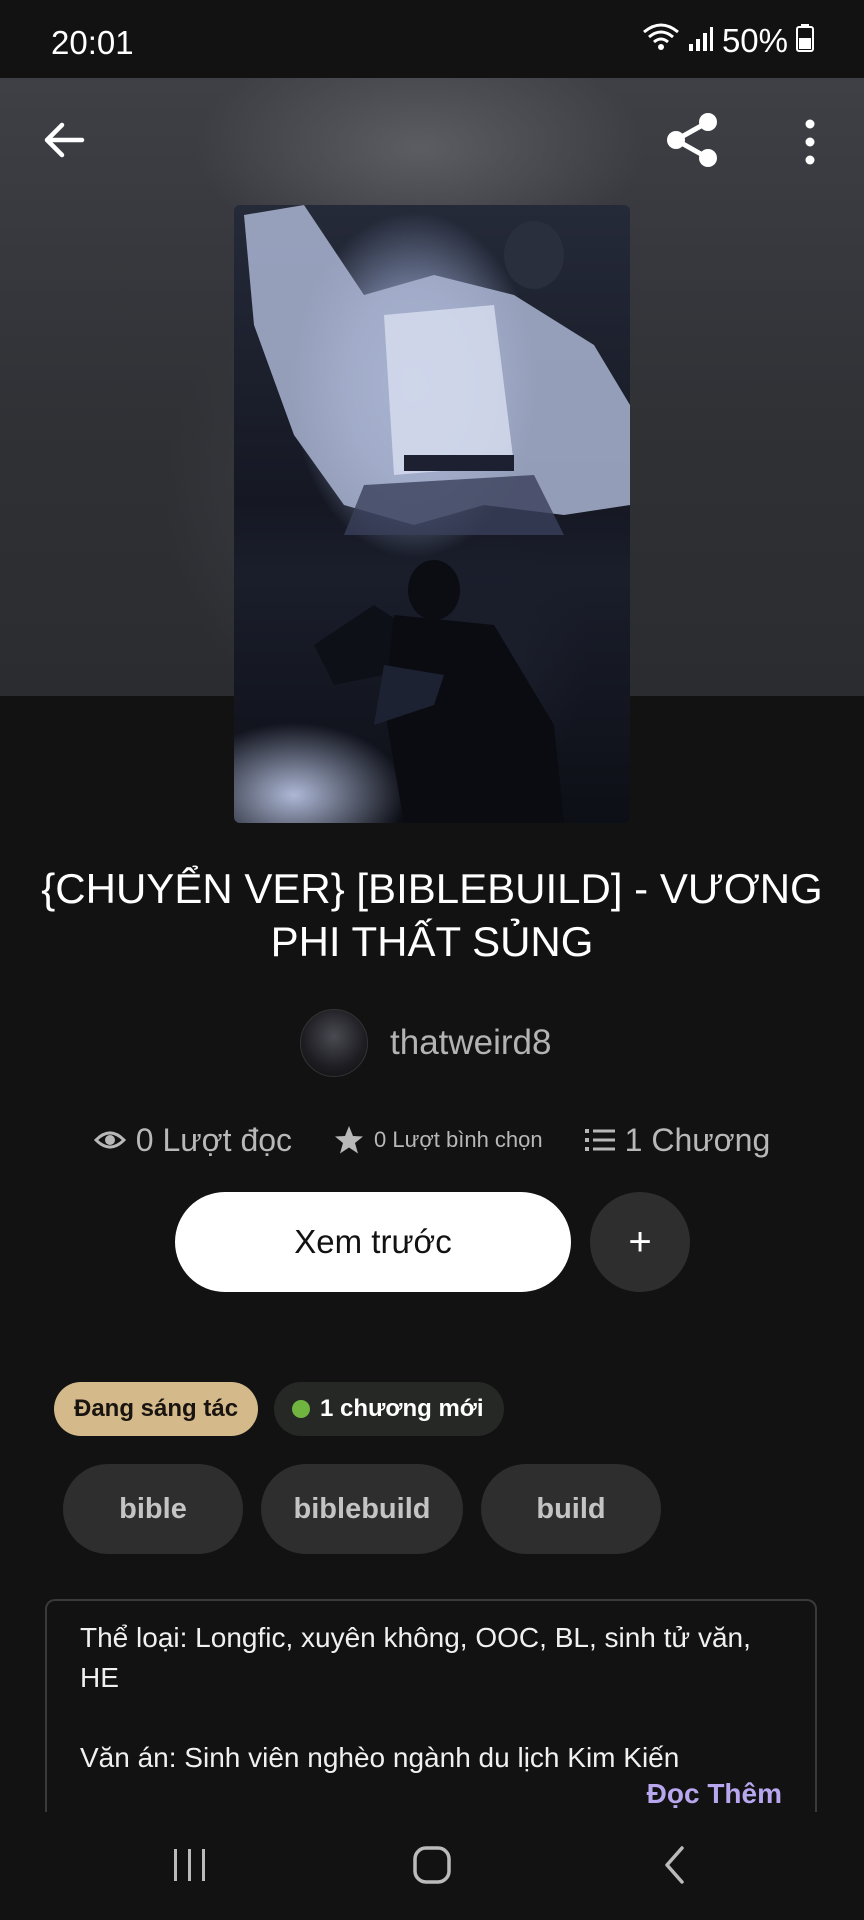 This screenshot has width=864, height=1920. I want to click on eye-icon, so click(109, 1140).